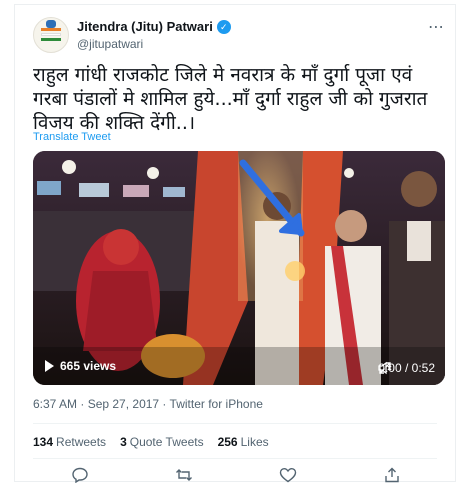 The image size is (466, 487). I want to click on engagement-stats: 134 Retweets 3 Quote Tweets 256 Likes, so click(151, 442).